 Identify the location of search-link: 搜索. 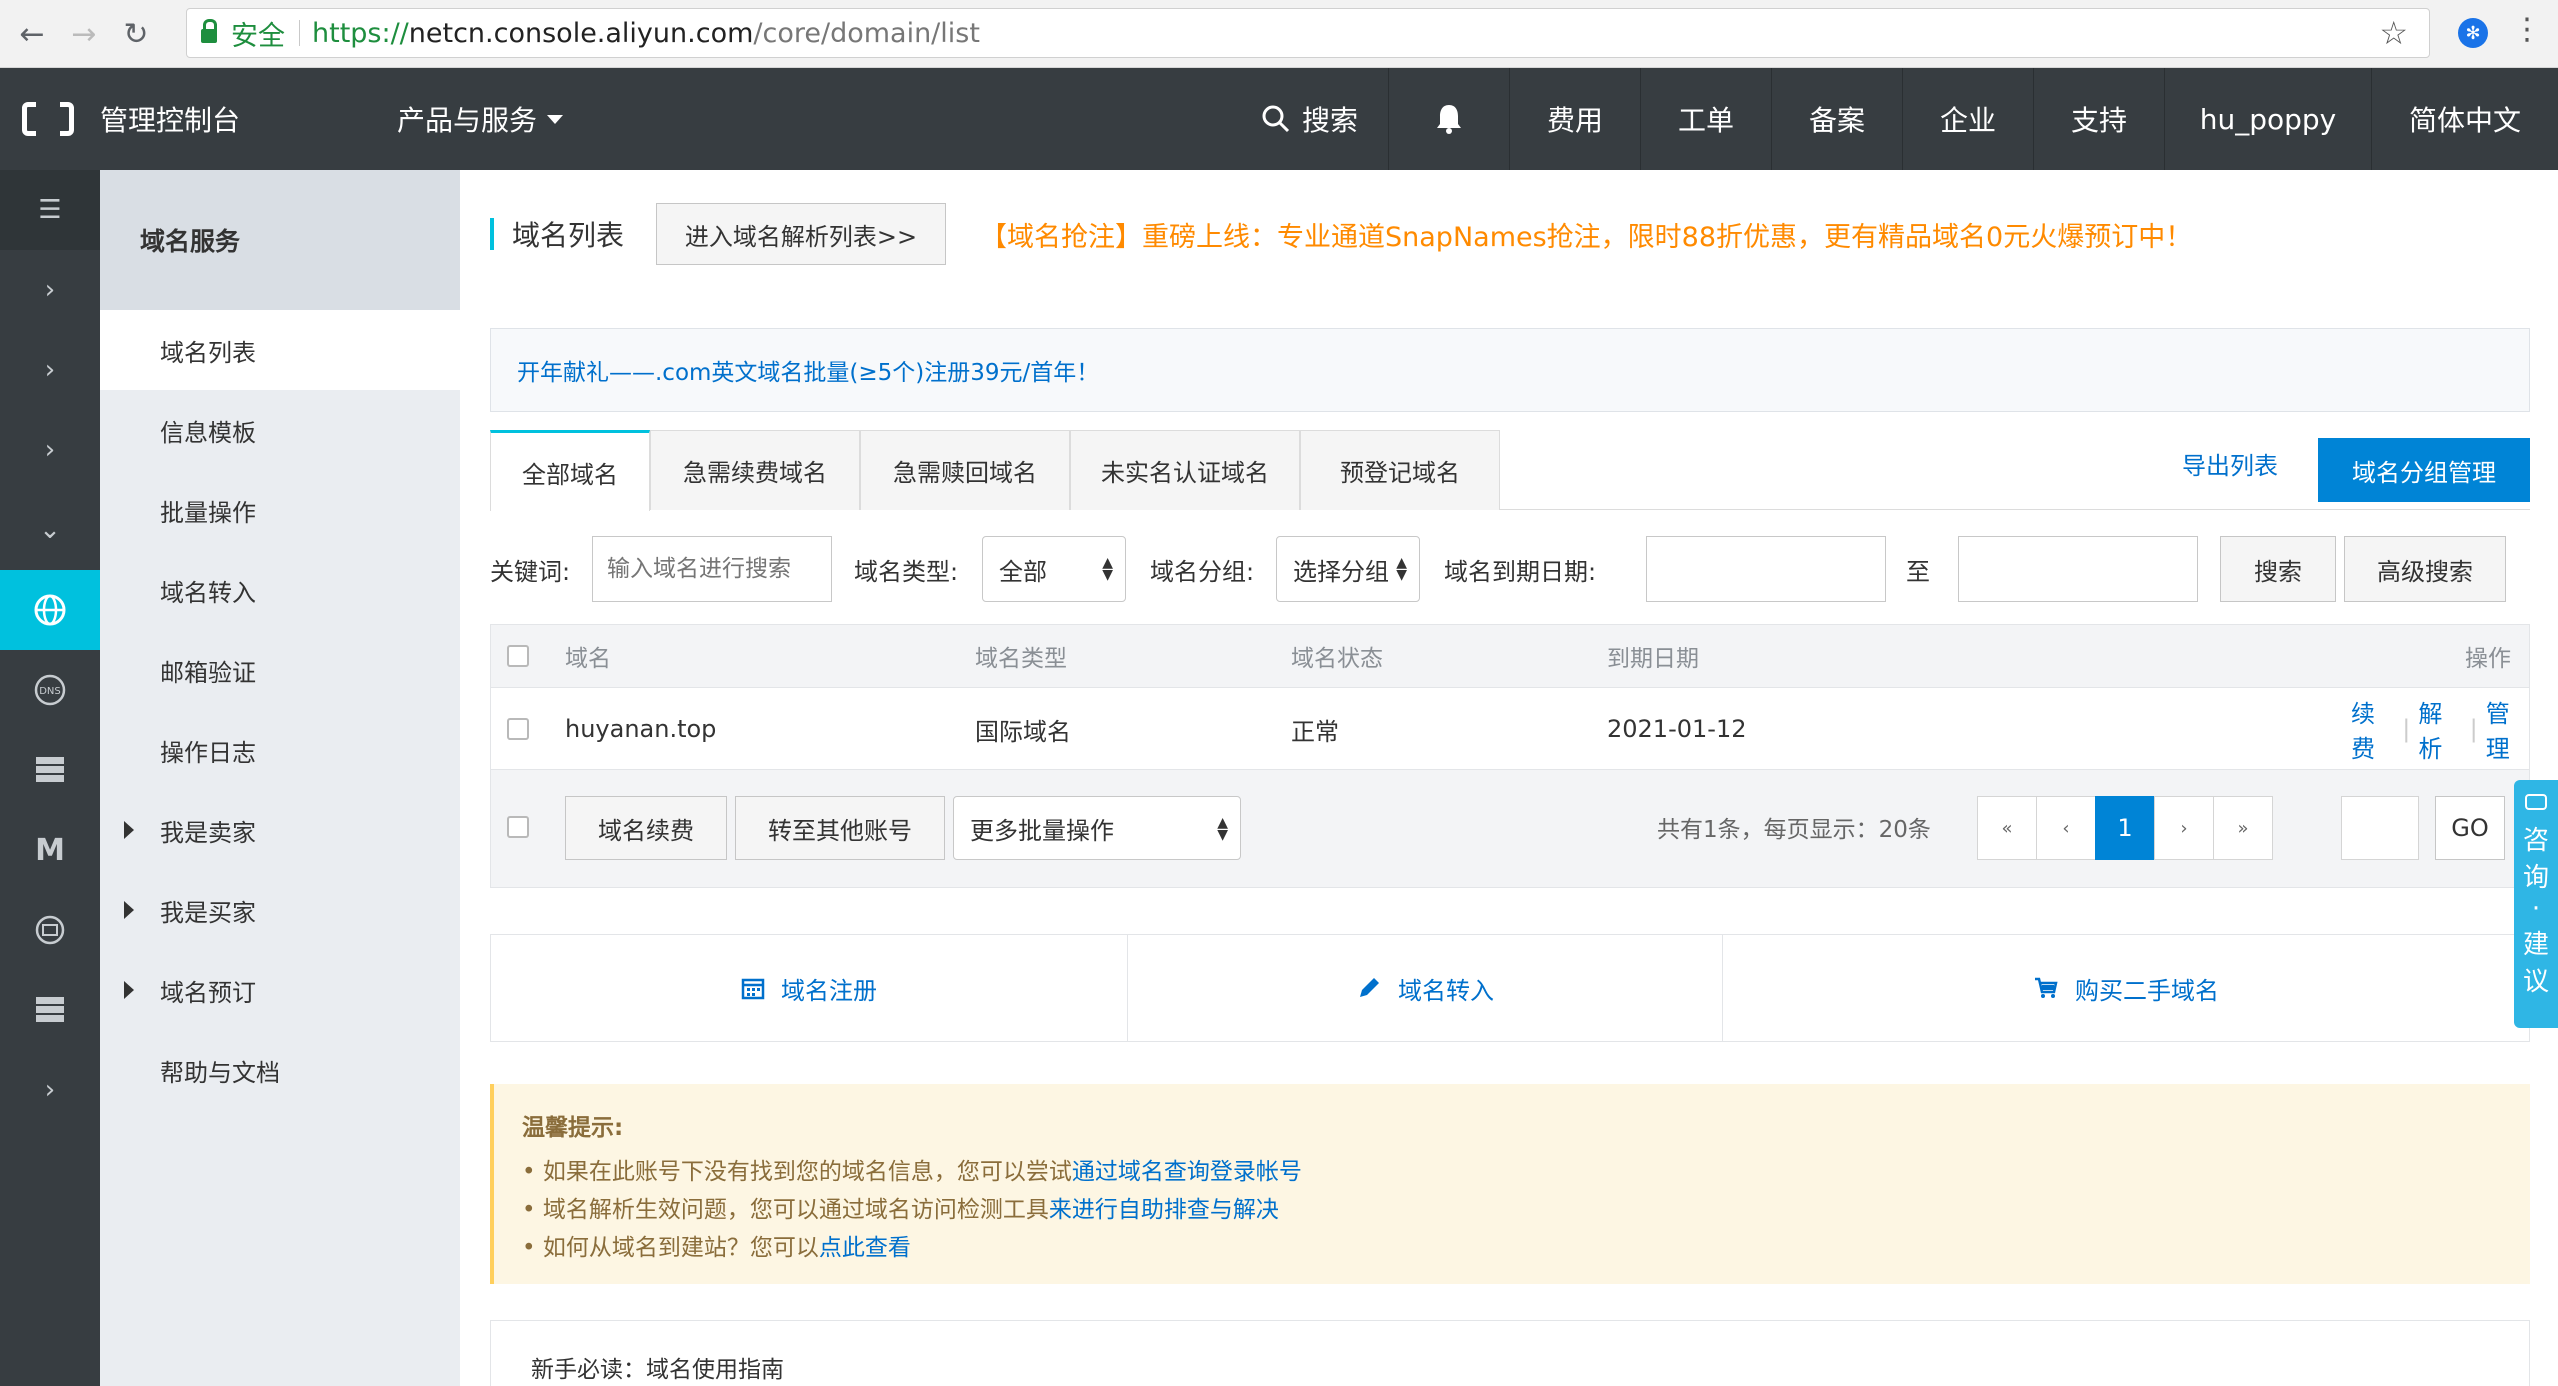
(1309, 119).